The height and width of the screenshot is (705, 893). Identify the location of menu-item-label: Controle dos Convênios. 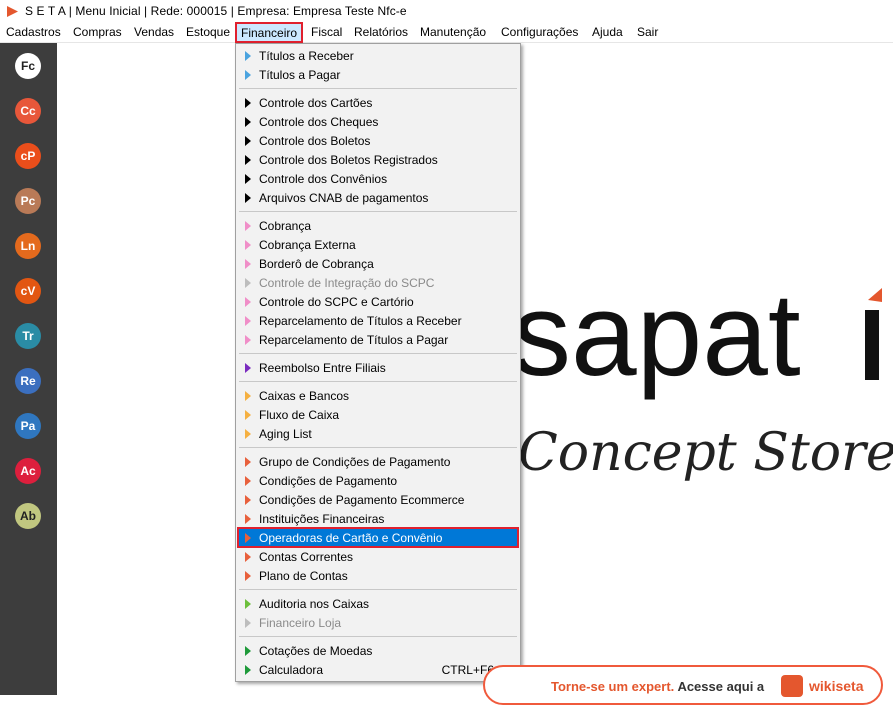
(323, 178).